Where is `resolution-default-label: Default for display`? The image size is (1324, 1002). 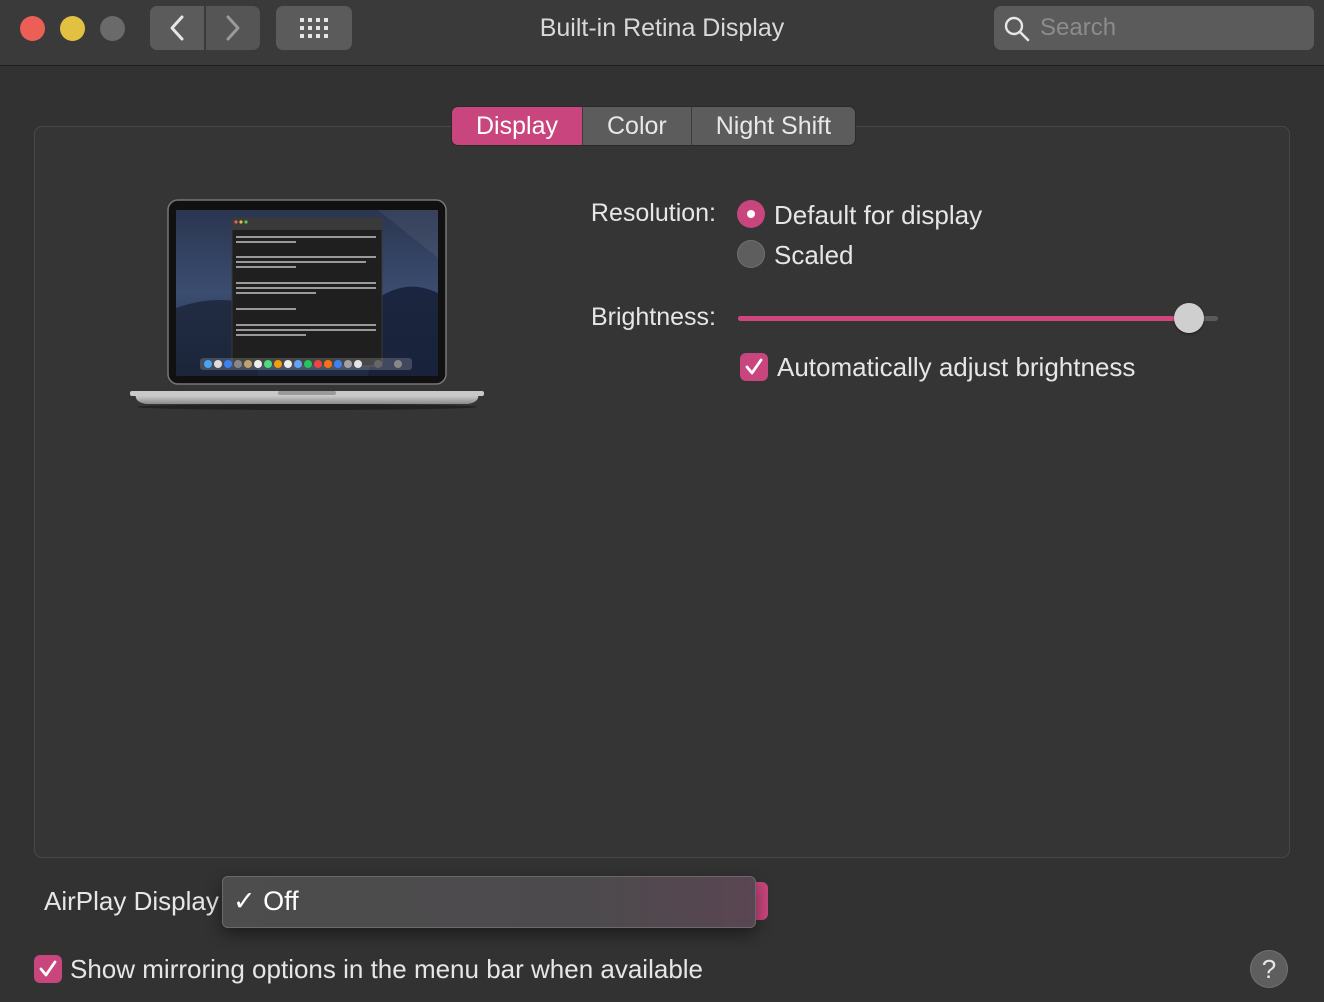
resolution-default-label: Default for display is located at coordinates (878, 215).